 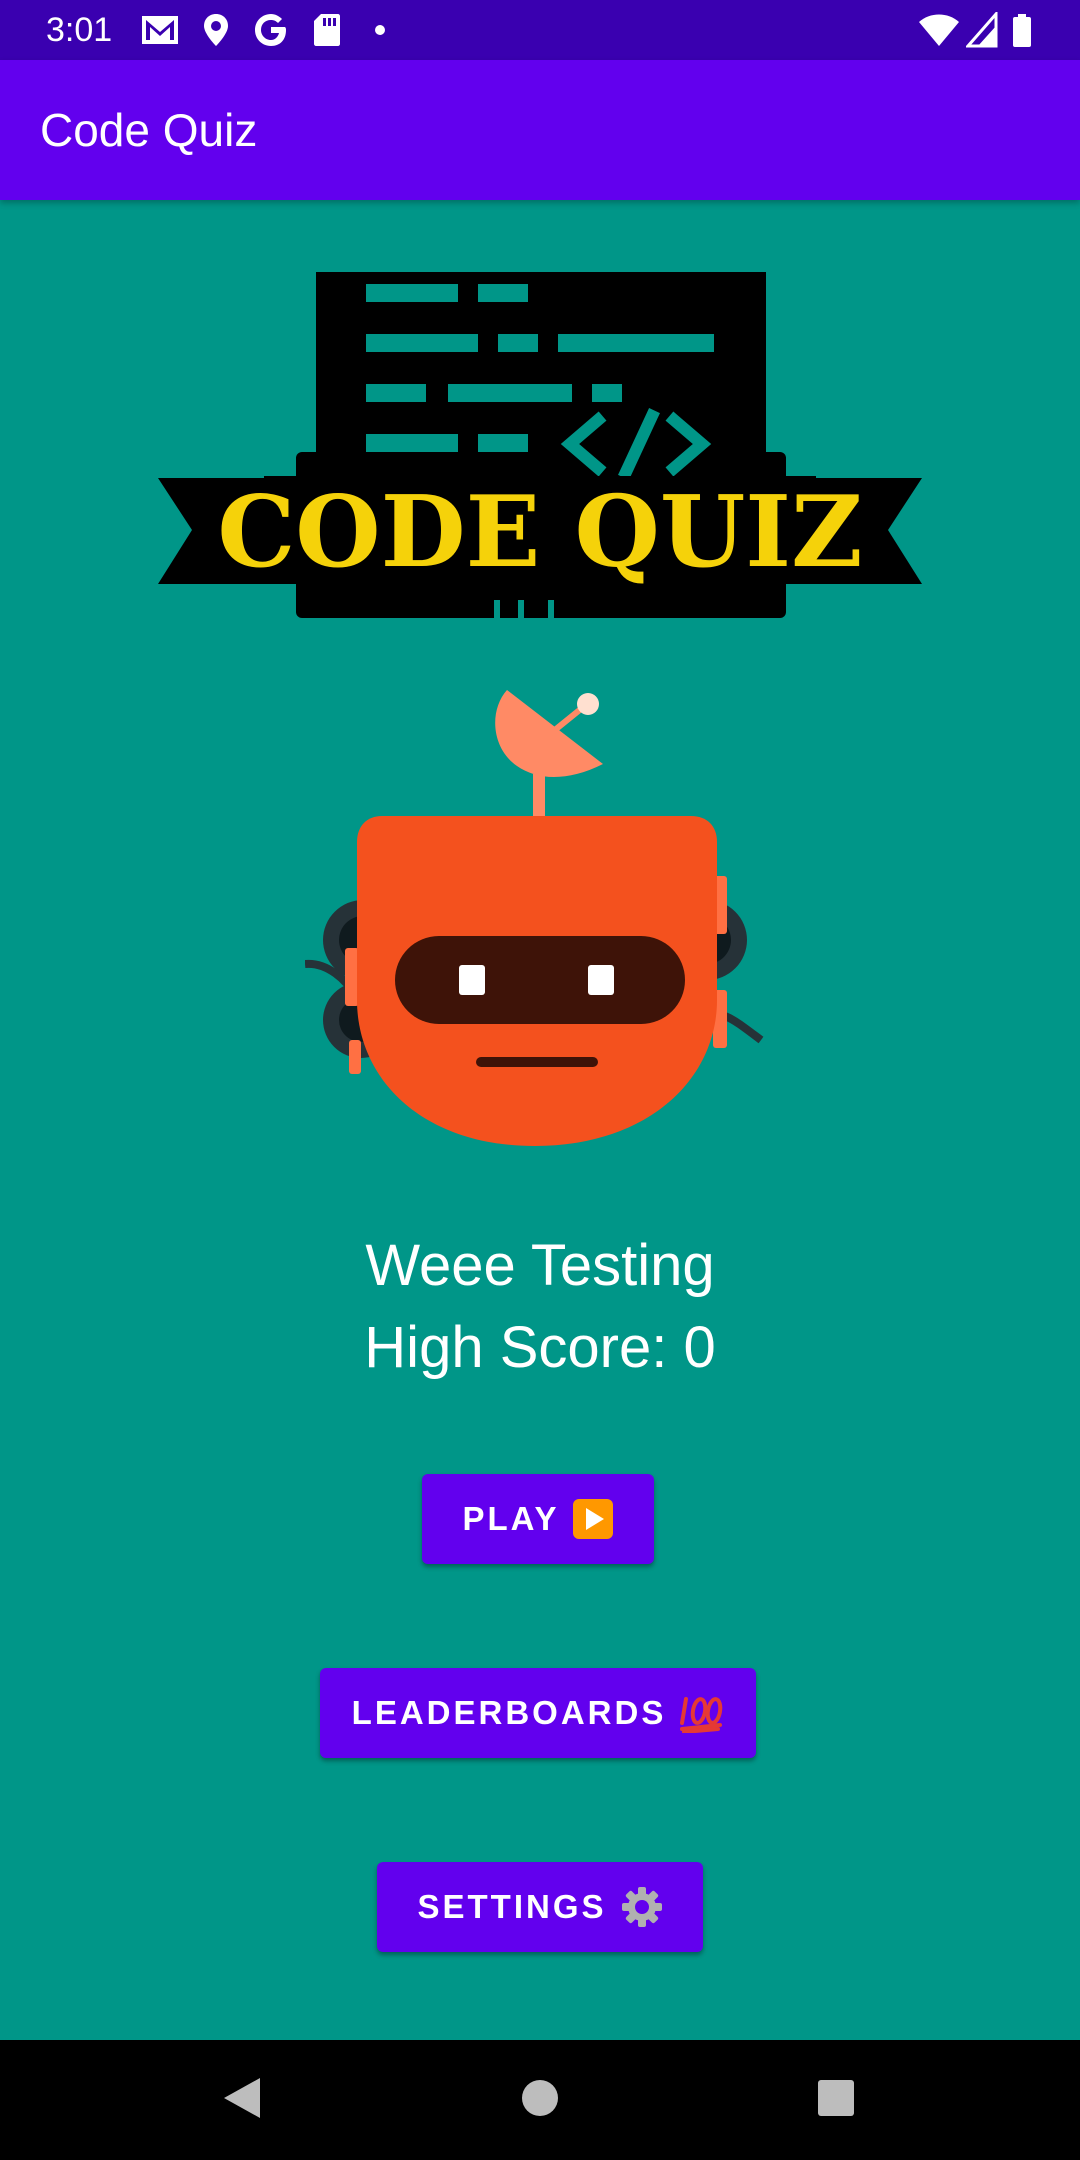 I want to click on google-g-icon, so click(x=270, y=30).